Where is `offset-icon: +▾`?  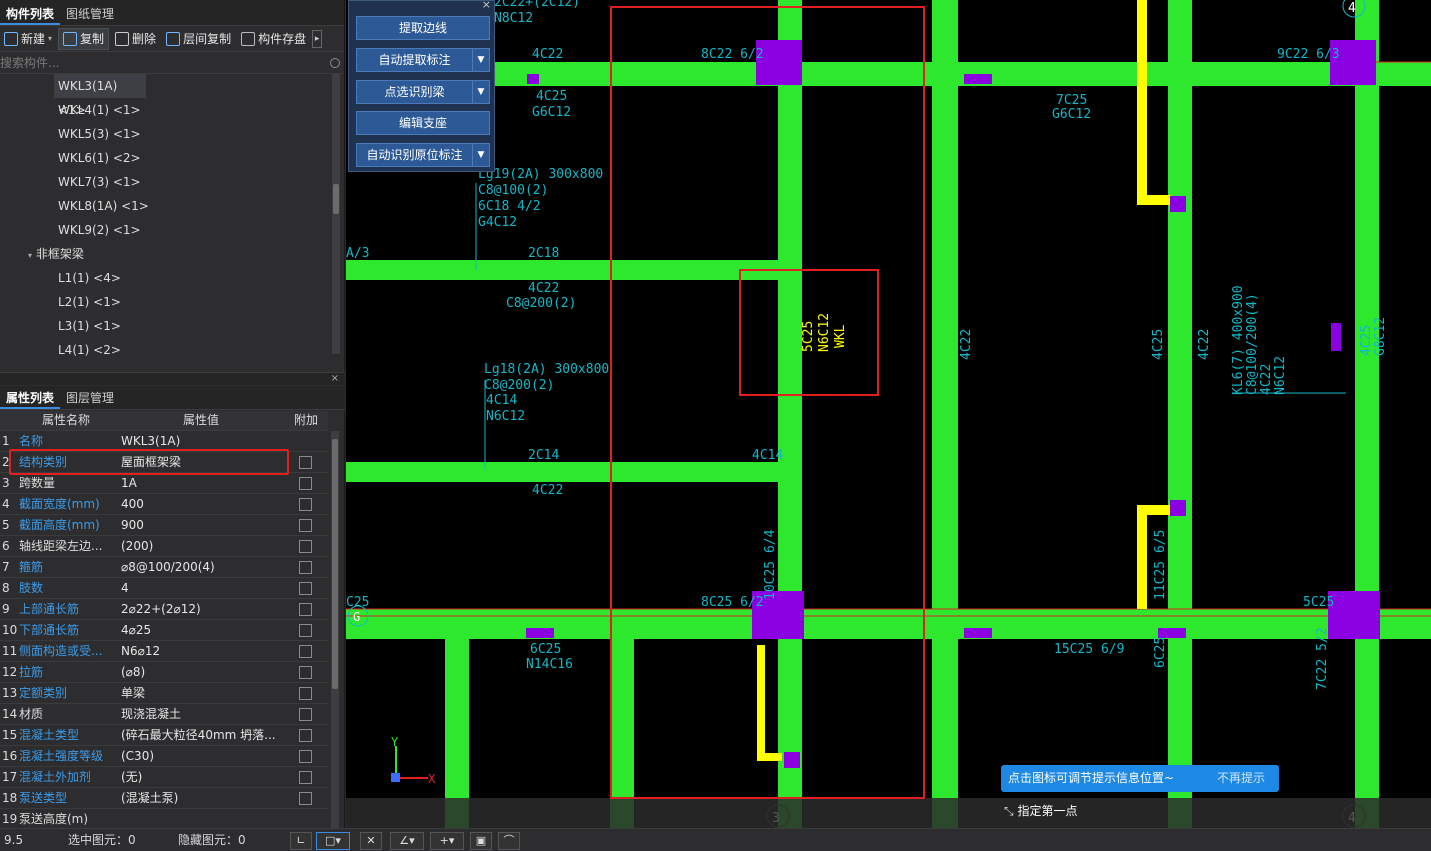
offset-icon: +▾ is located at coordinates (447, 841).